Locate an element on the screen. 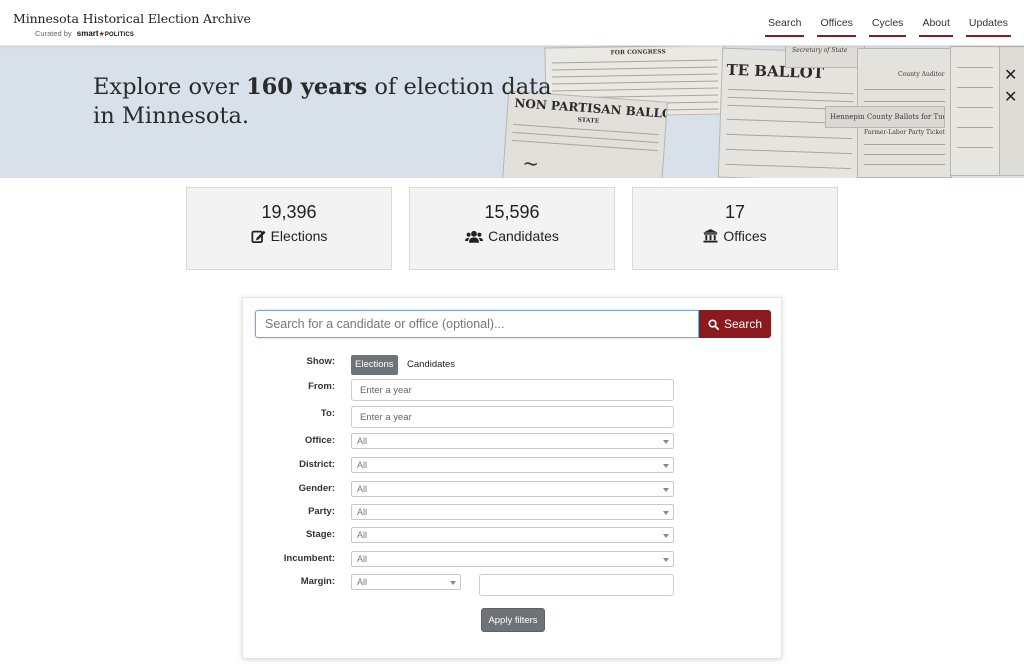 The width and height of the screenshot is (1024, 670). stat-label-row: Elections is located at coordinates (289, 236).